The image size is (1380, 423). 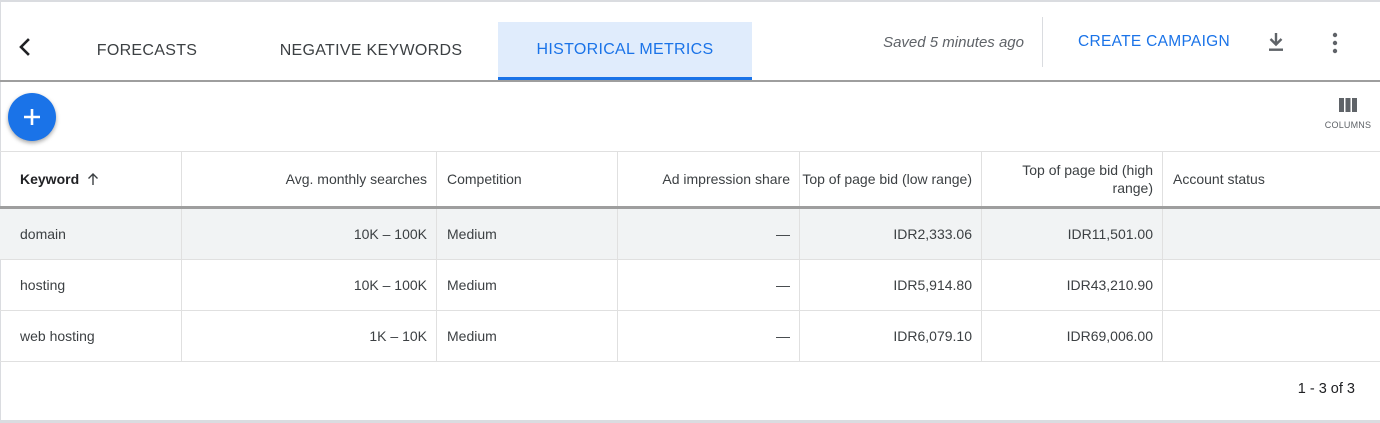 I want to click on bid-high-cell: IDR11,501.00, so click(x=1072, y=234).